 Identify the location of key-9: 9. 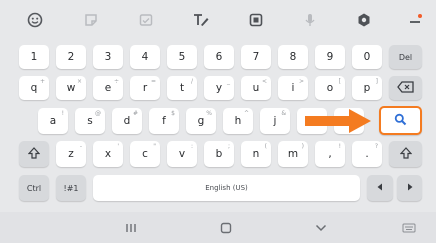
(330, 57).